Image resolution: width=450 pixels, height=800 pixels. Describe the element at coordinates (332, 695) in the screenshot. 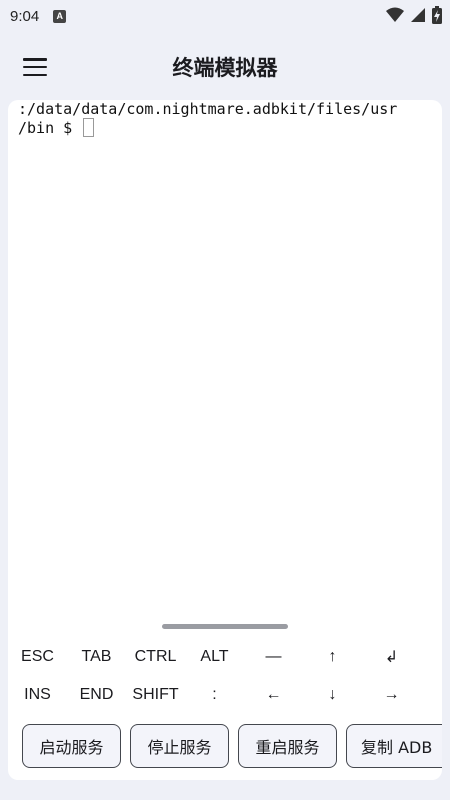

I see `key-down: ↓` at that location.